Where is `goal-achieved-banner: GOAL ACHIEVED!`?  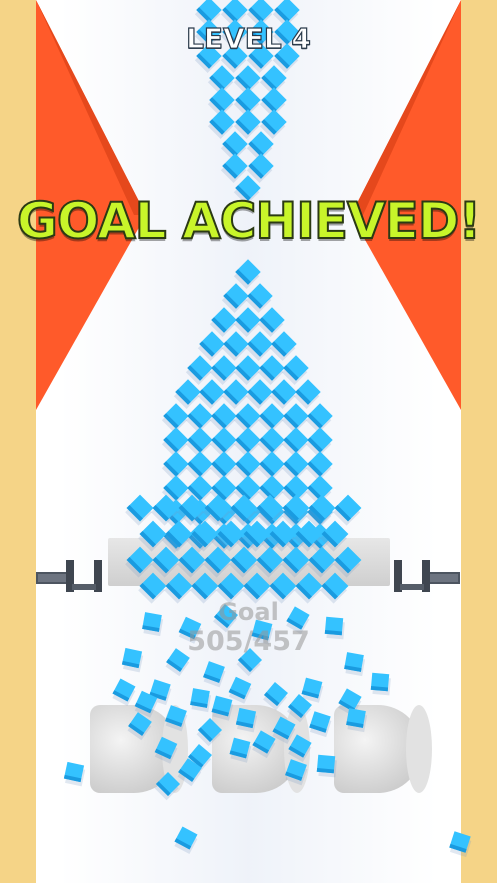
goal-achieved-banner: GOAL ACHIEVED! is located at coordinates (249, 221).